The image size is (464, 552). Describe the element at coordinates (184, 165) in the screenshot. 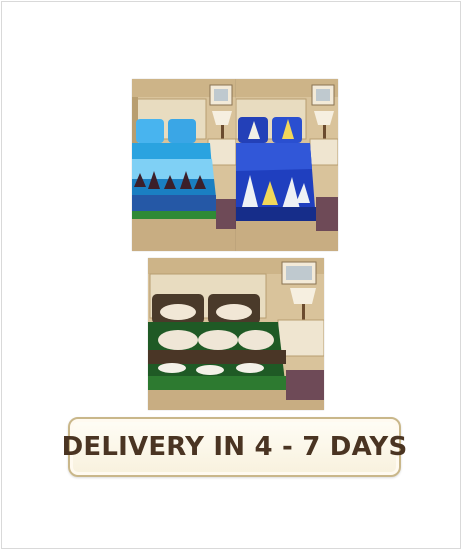

I see `bedsheet-photo-blue-sky` at that location.